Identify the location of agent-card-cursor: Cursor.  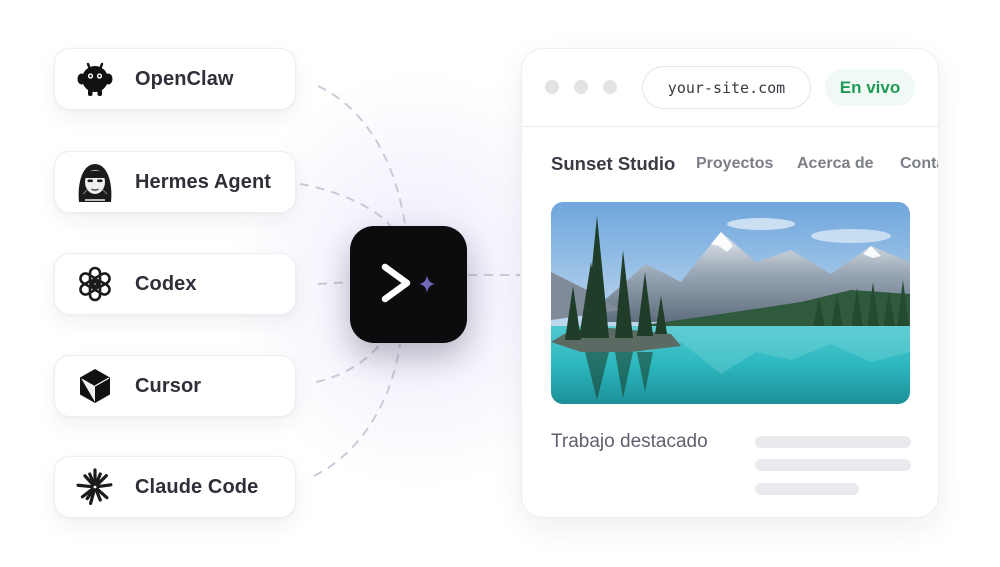
(175, 386).